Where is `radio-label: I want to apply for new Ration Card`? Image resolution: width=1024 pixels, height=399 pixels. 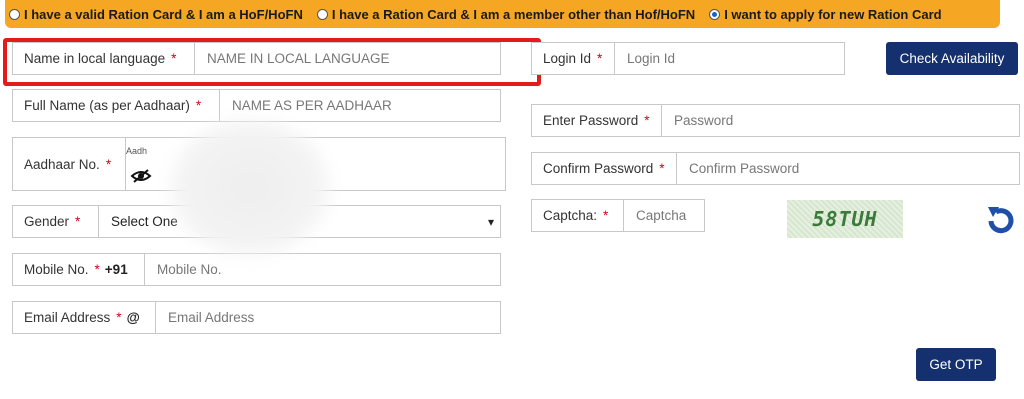 radio-label: I want to apply for new Ration Card is located at coordinates (833, 14).